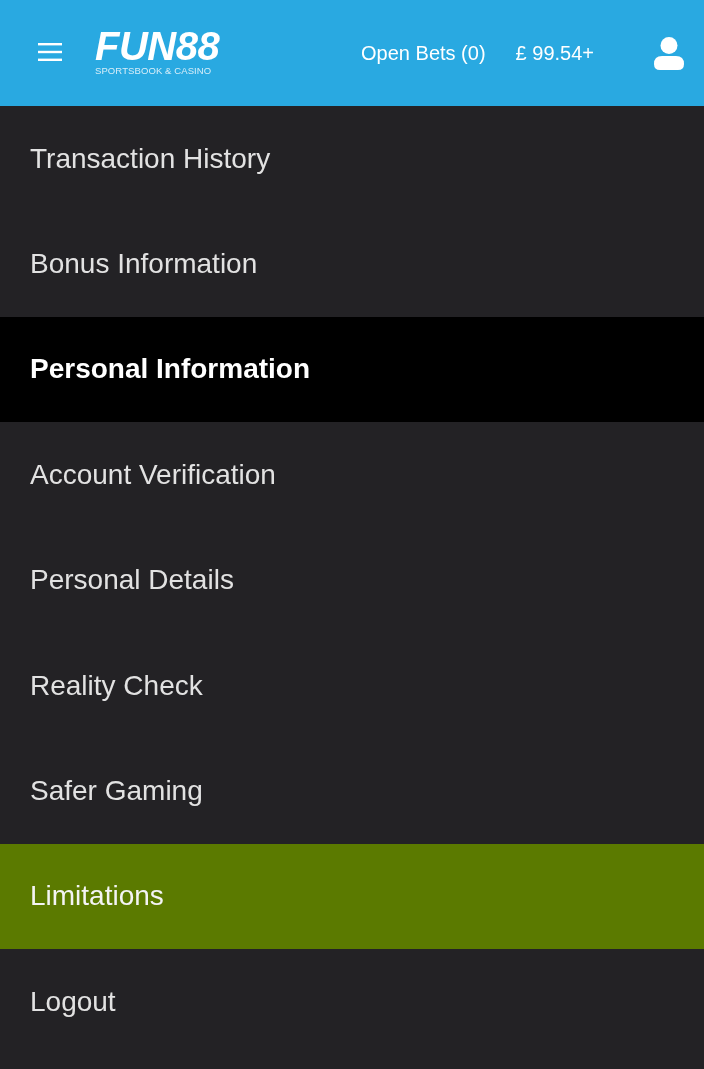 This screenshot has width=704, height=1069. What do you see at coordinates (352, 896) in the screenshot?
I see `menu-item: Limitations` at bounding box center [352, 896].